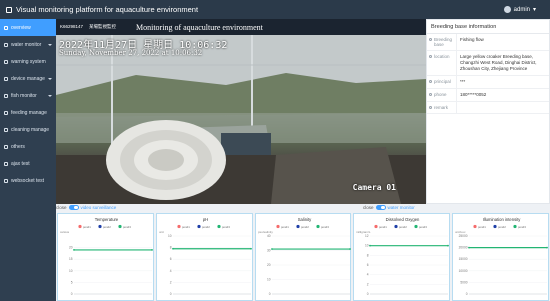  Describe the element at coordinates (463, 81) in the screenshot. I see `info-value: ***` at that location.